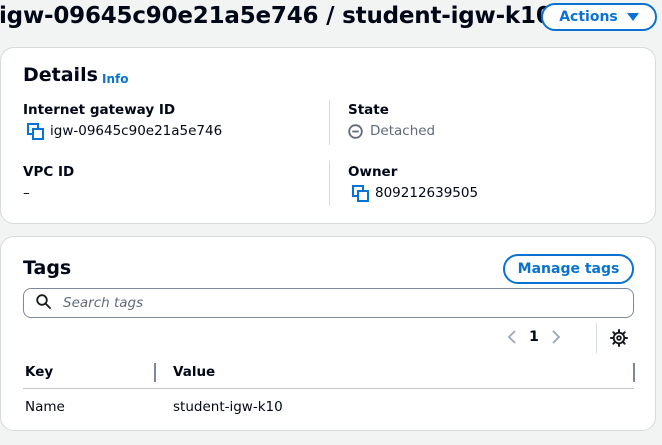 Image resolution: width=662 pixels, height=445 pixels. What do you see at coordinates (47, 268) in the screenshot?
I see `tags-title: Tags` at bounding box center [47, 268].